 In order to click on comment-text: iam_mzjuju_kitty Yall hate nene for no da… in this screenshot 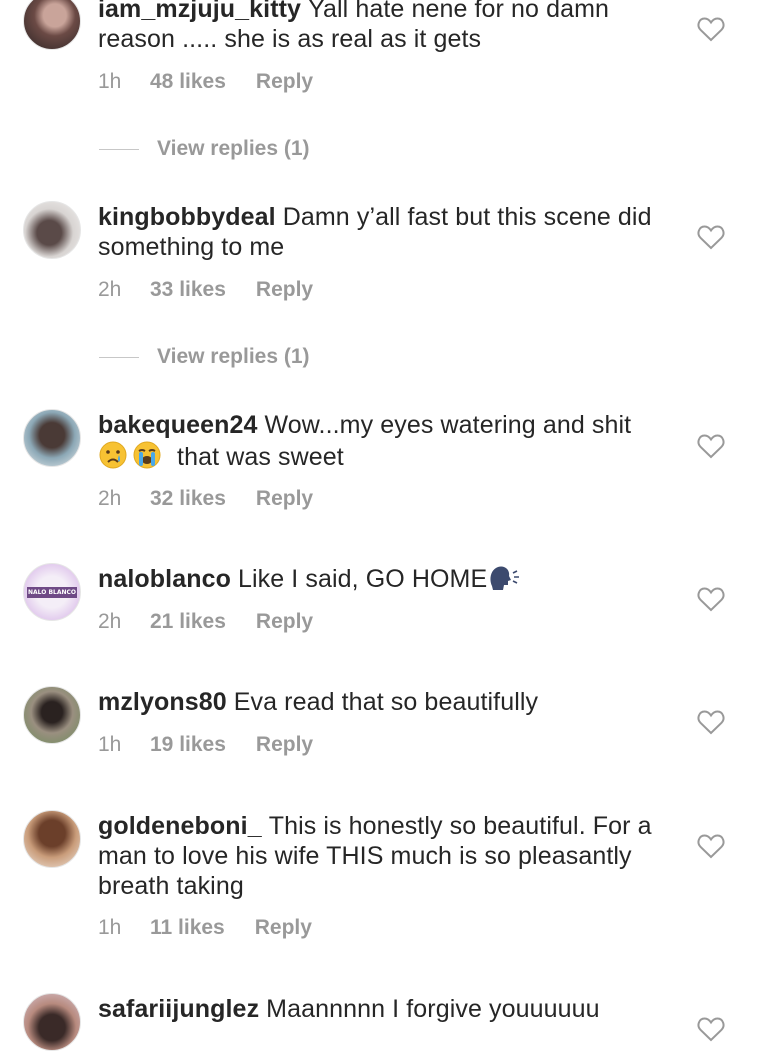, I will do `click(378, 27)`.